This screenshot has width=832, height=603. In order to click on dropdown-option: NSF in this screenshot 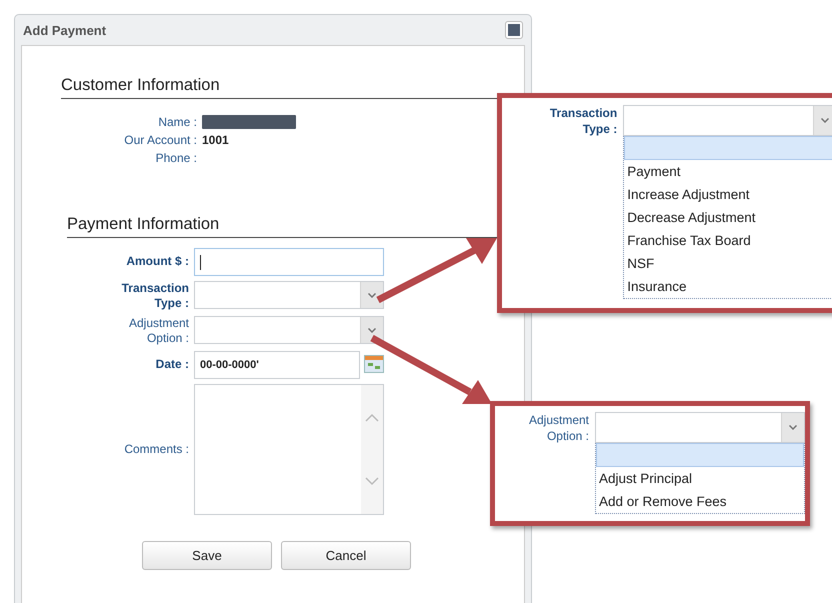, I will do `click(728, 263)`.